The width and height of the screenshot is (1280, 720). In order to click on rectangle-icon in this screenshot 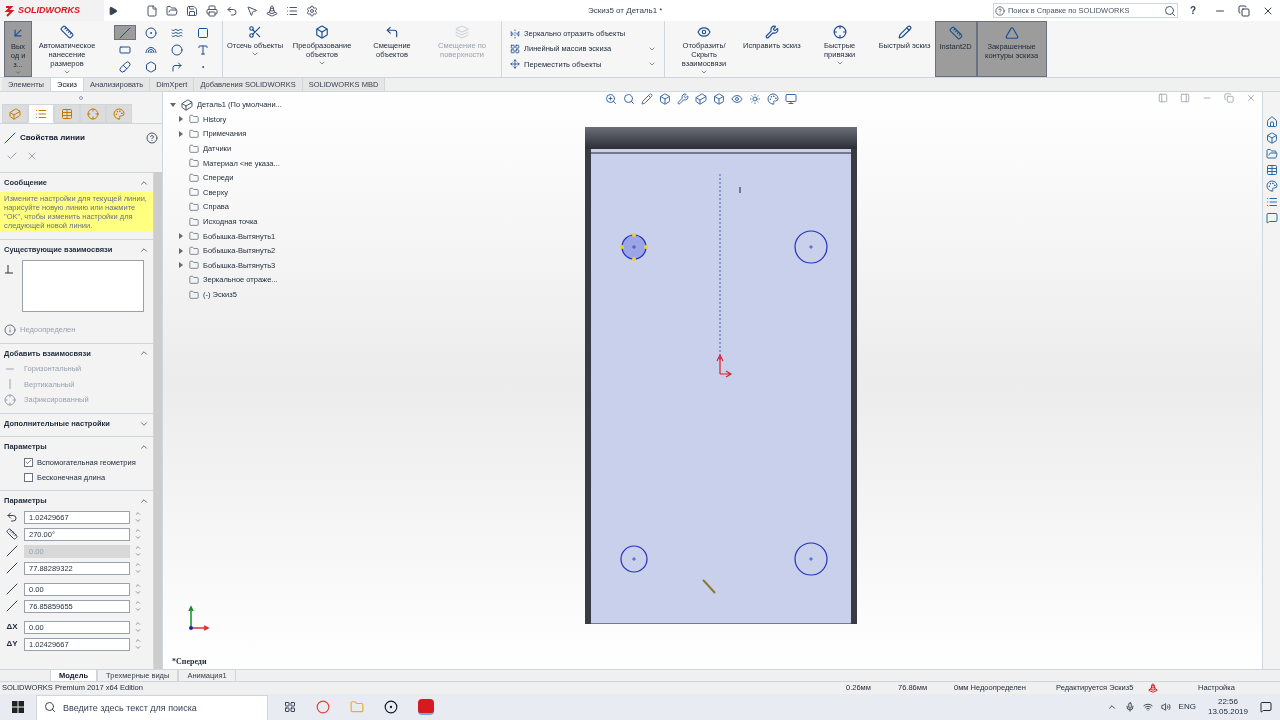, I will do `click(125, 49)`.